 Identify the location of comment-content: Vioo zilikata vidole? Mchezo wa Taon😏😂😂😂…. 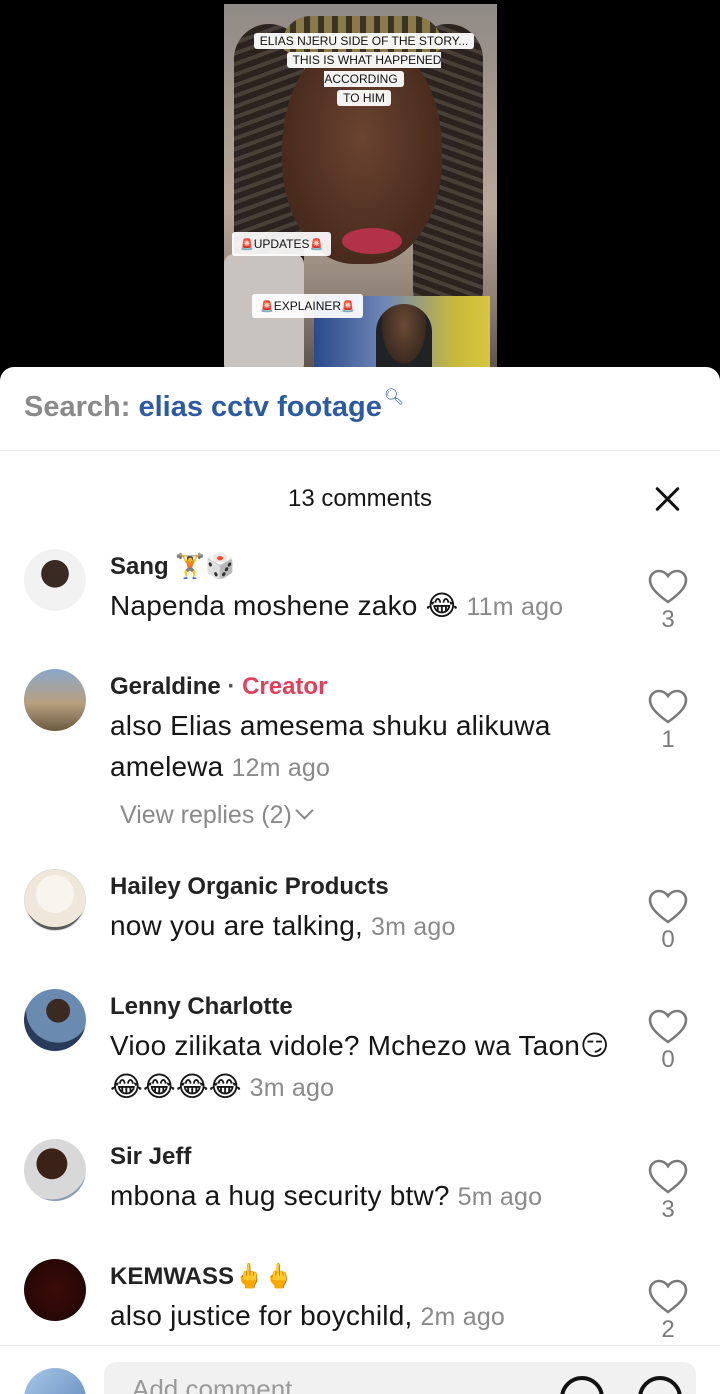
(360, 1066).